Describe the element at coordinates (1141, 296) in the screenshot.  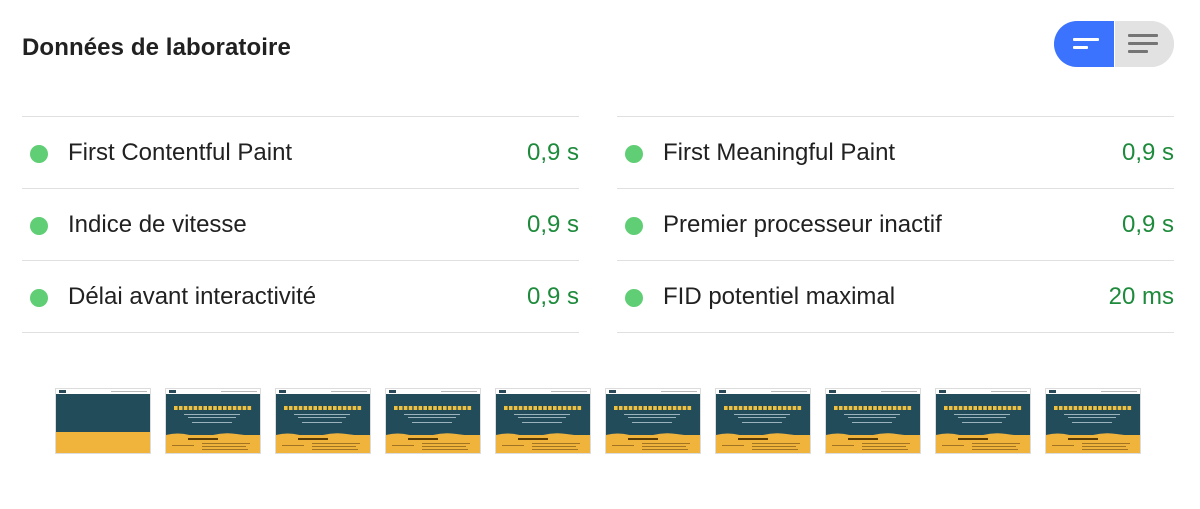
I see `metric-value: 20 ms` at that location.